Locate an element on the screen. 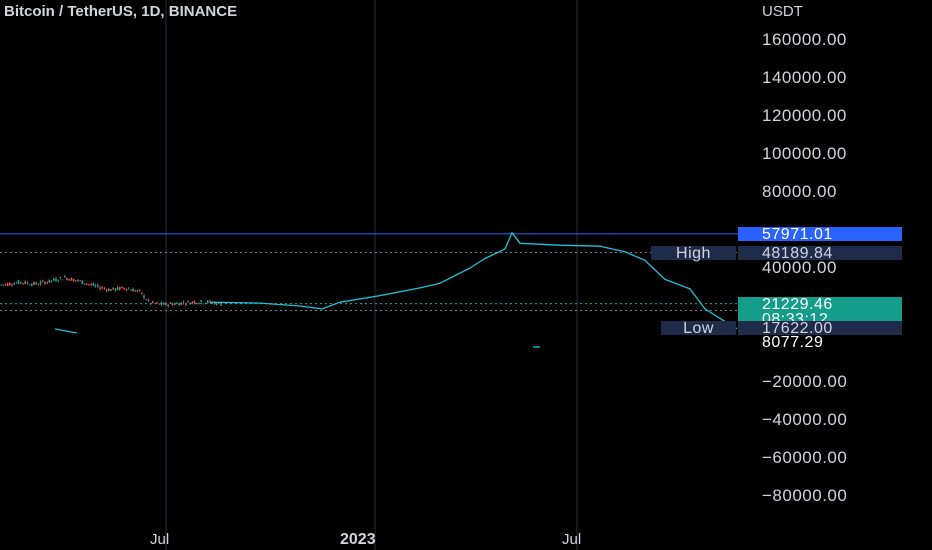  drawing-segment is located at coordinates (66, 331).